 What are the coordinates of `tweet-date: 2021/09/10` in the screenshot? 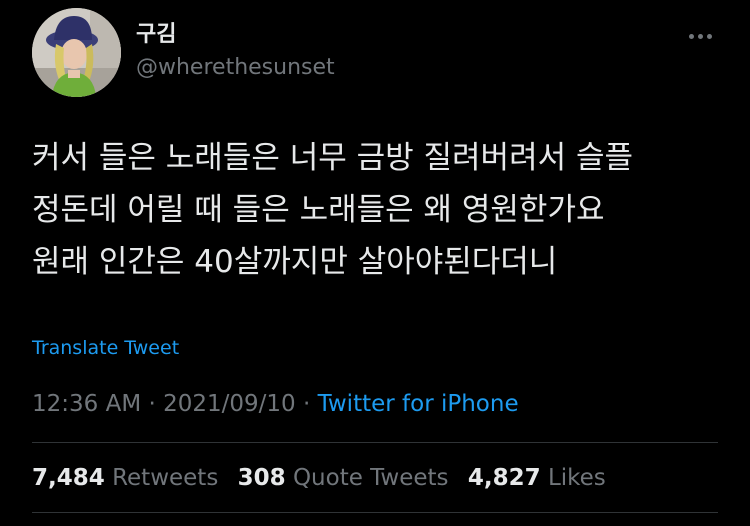 It's located at (229, 404).